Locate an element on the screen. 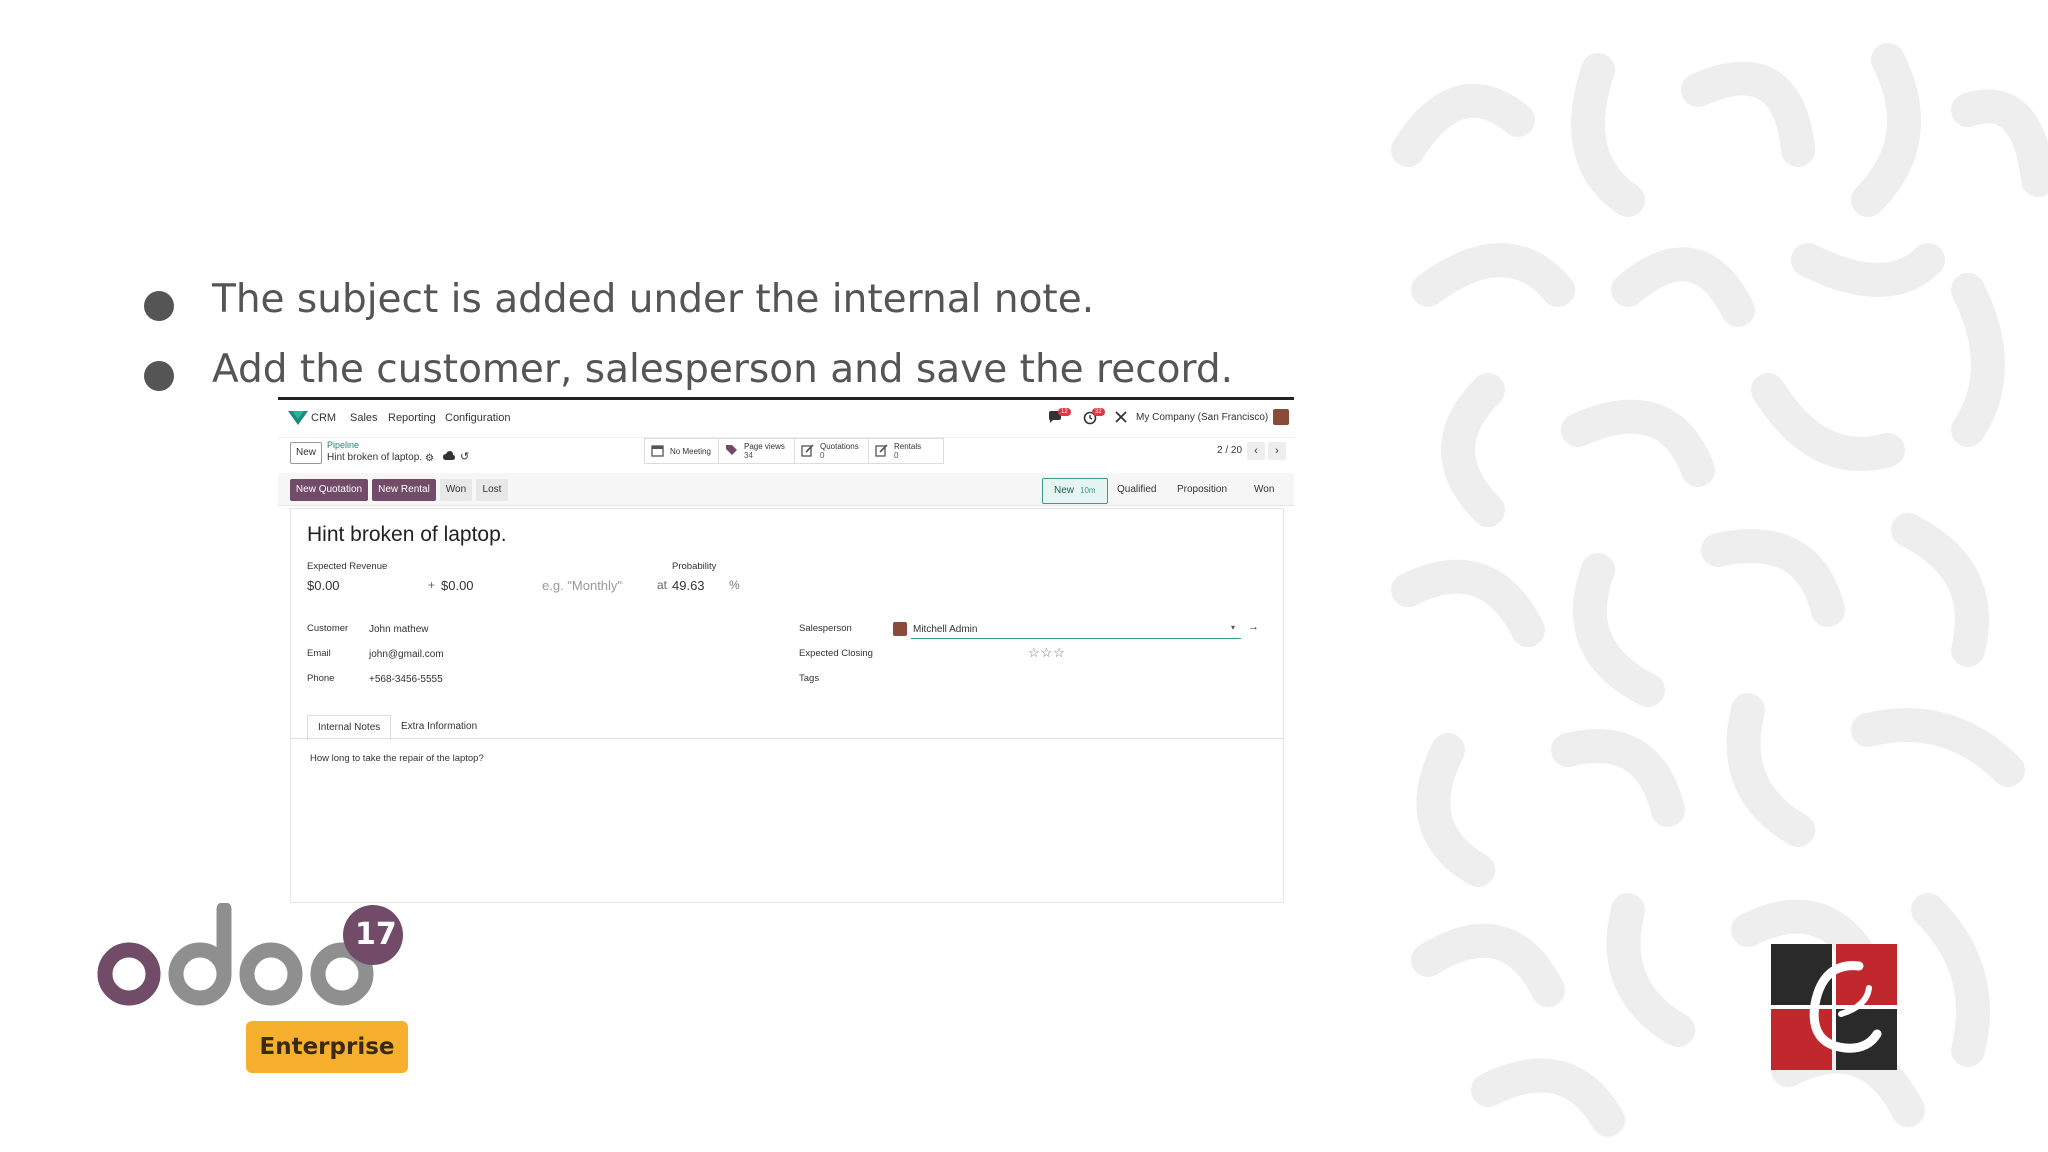 The image size is (2048, 1152). user-avatar is located at coordinates (1281, 417).